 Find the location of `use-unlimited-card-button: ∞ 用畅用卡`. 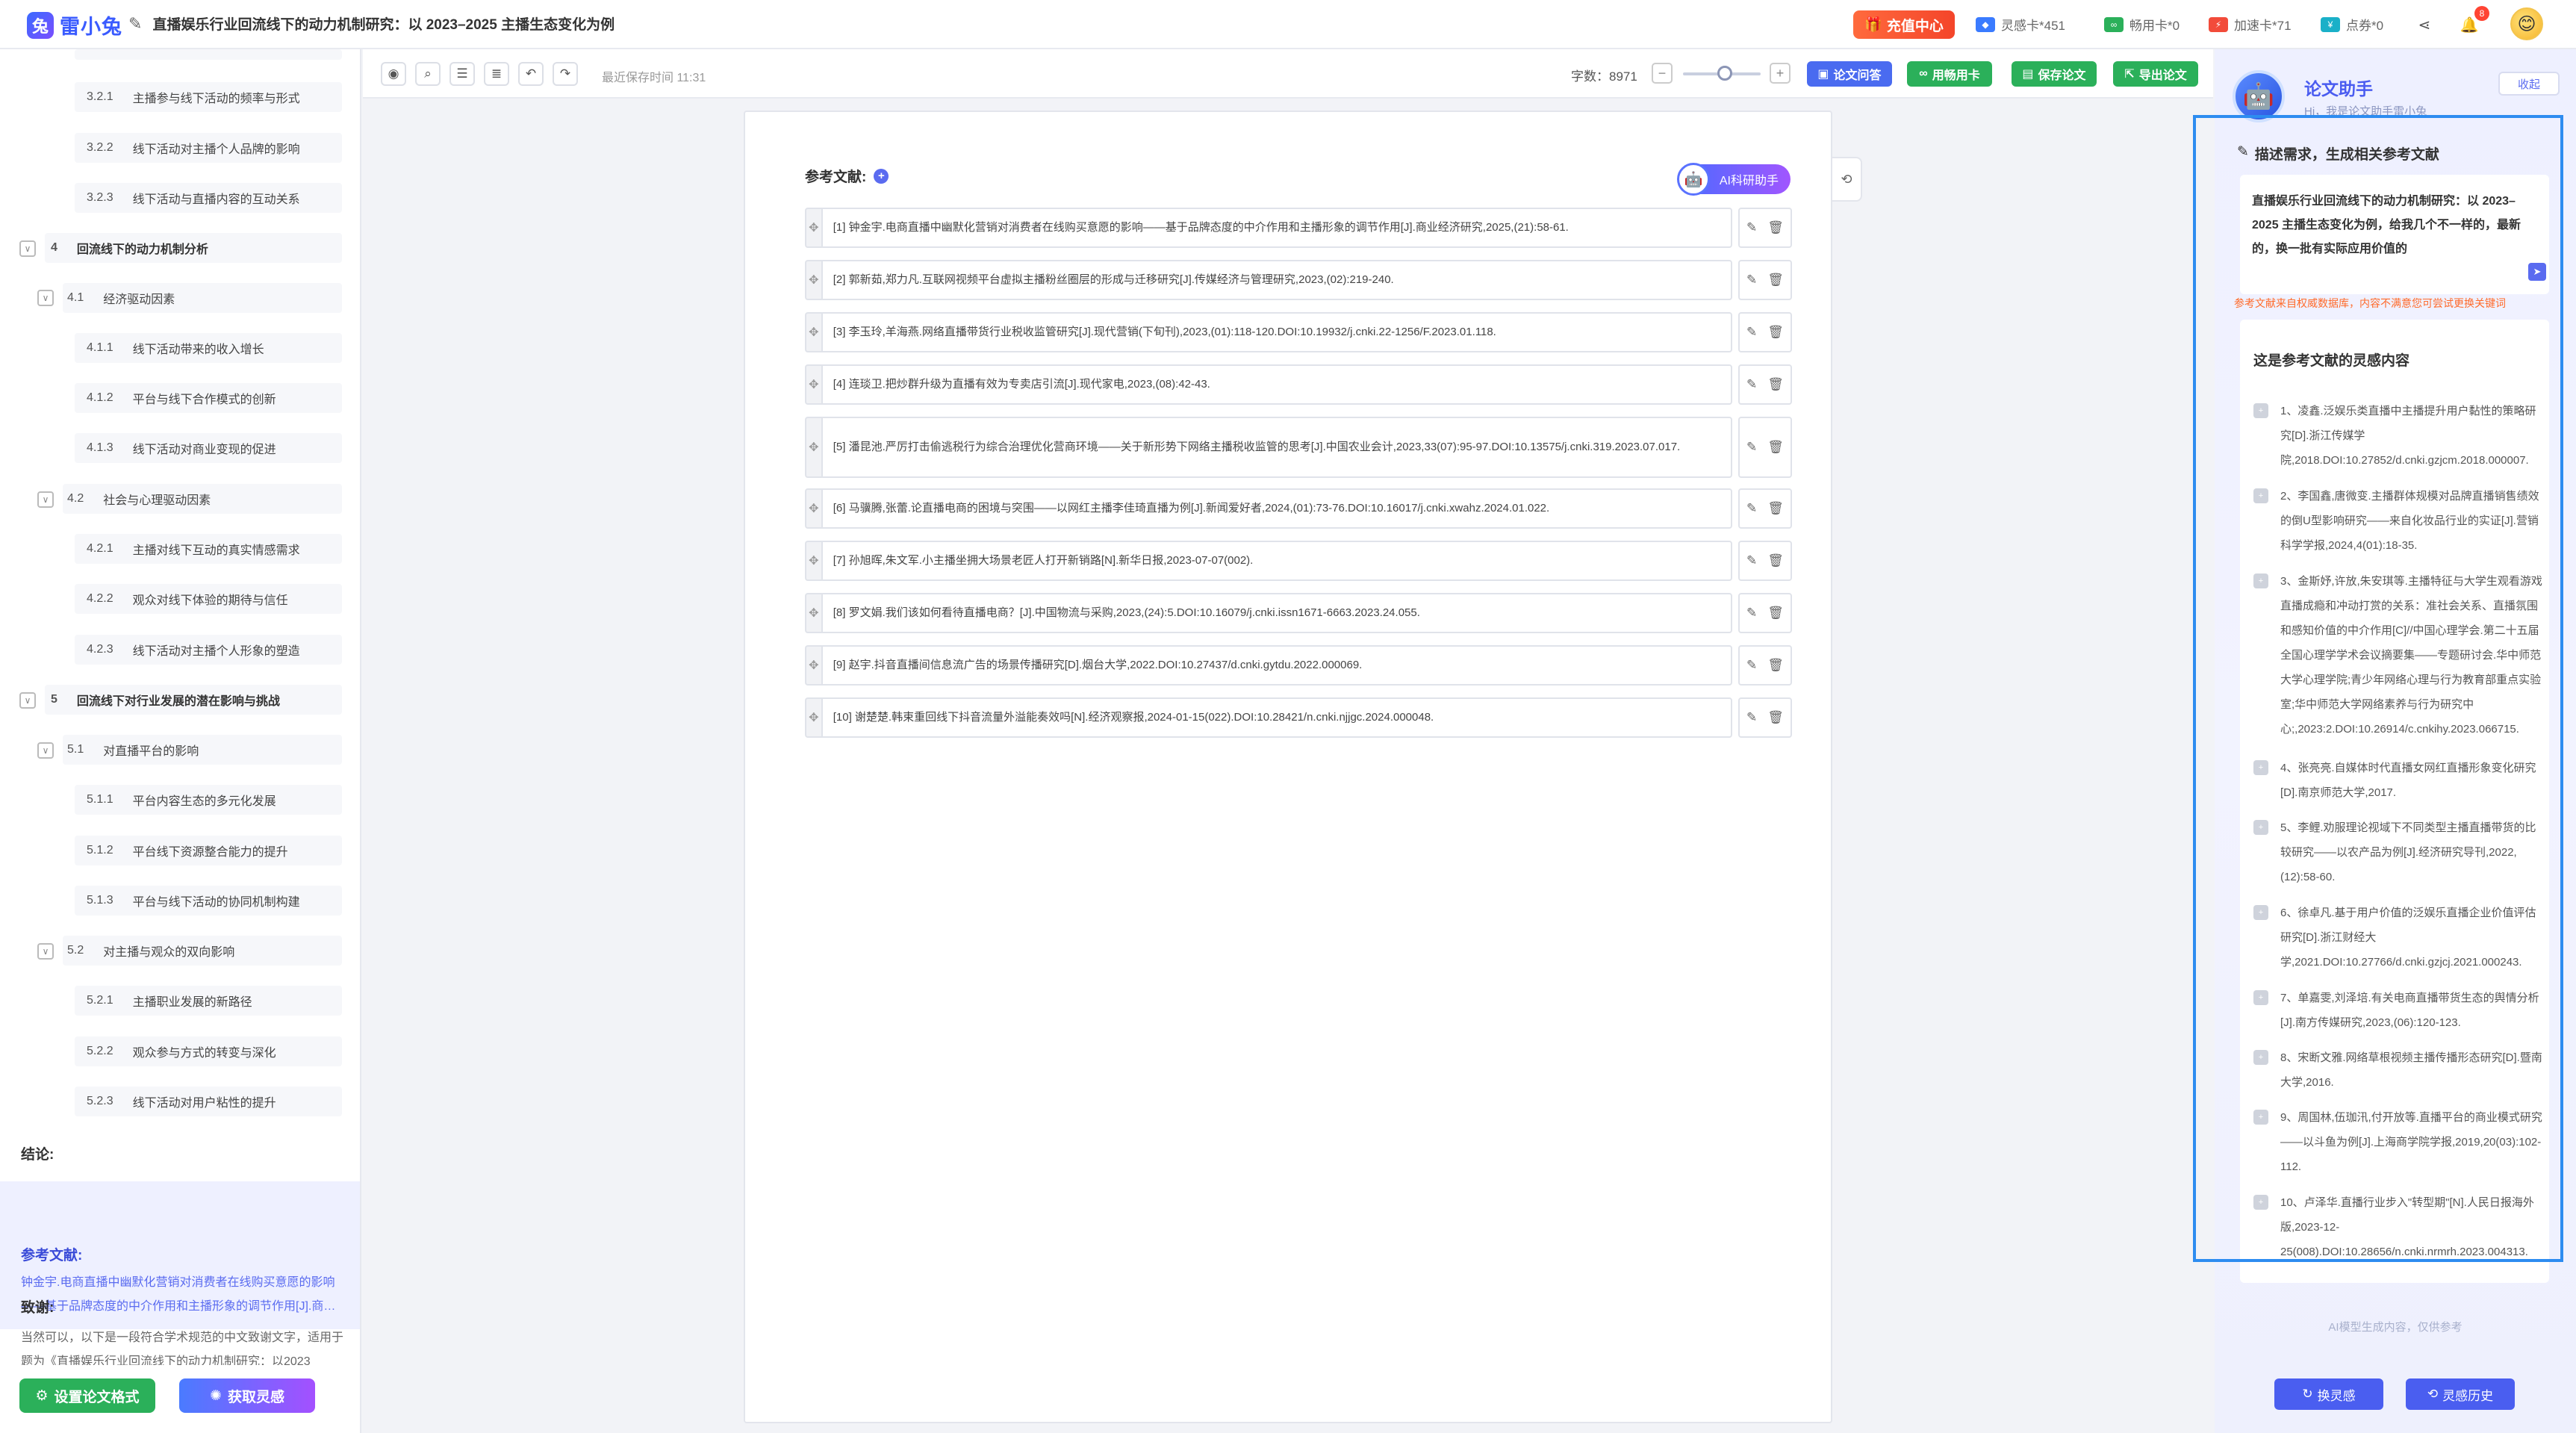

use-unlimited-card-button: ∞ 用畅用卡 is located at coordinates (1949, 74).